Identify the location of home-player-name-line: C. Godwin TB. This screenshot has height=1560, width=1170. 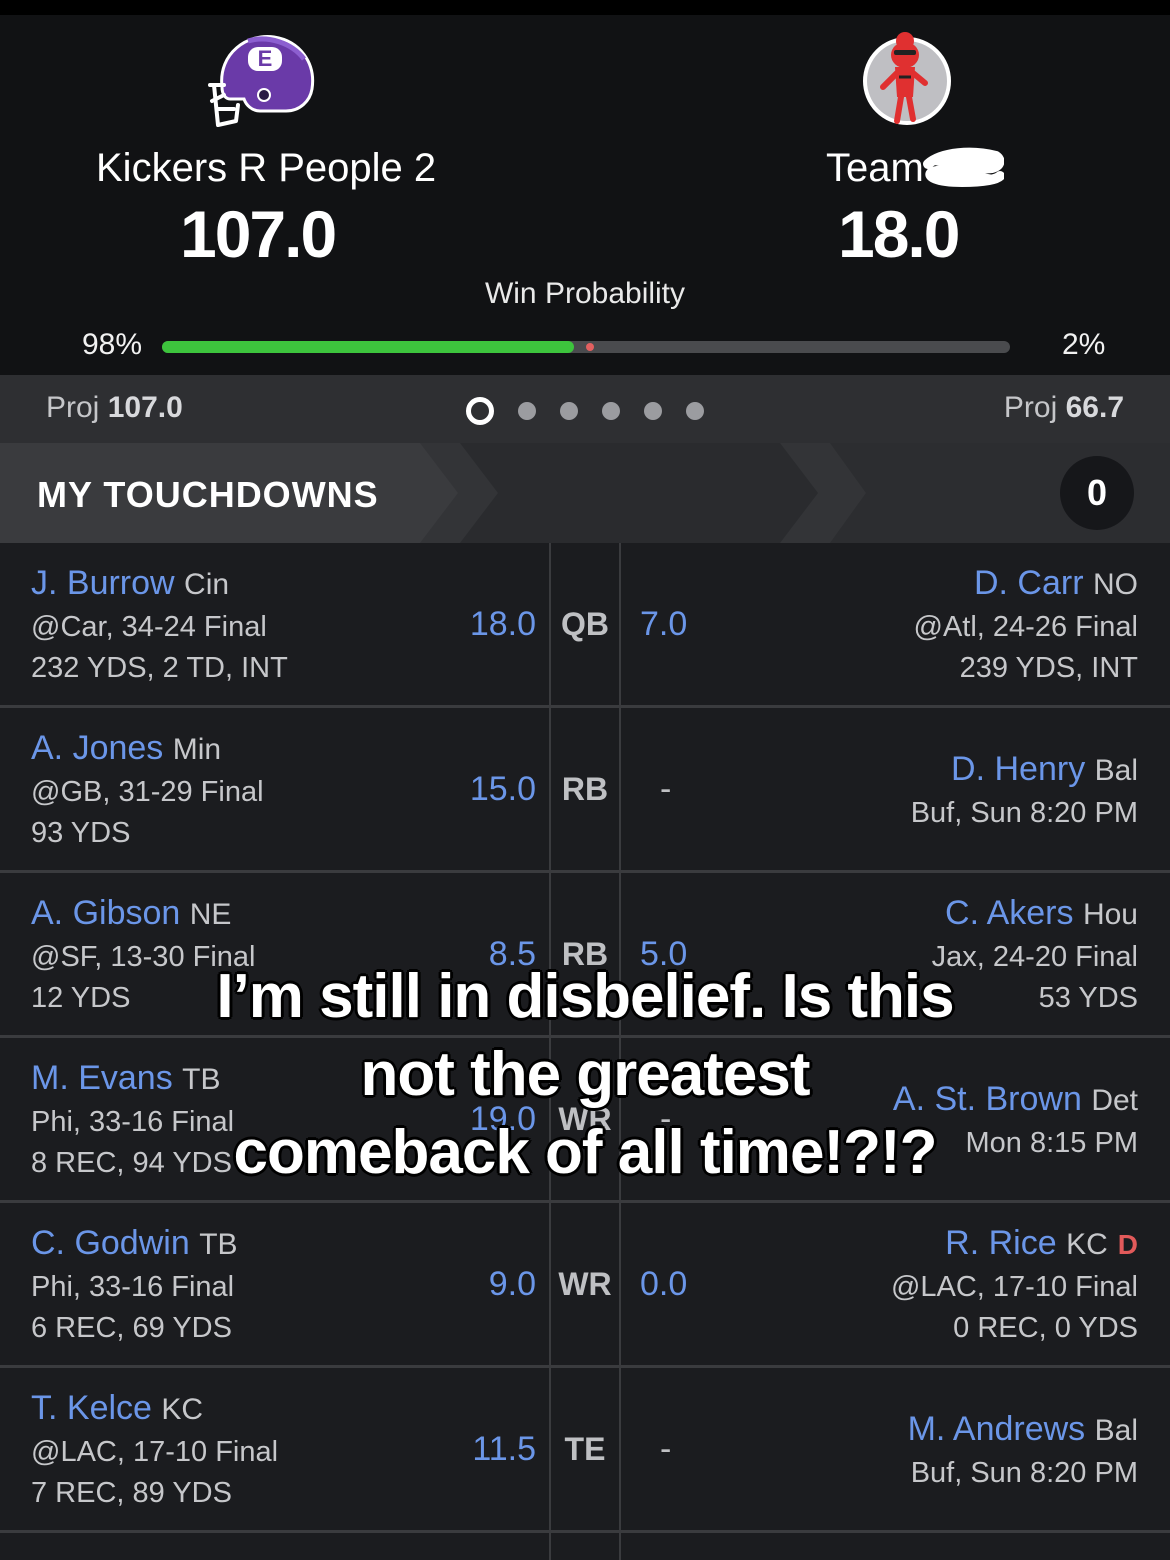
(134, 1244).